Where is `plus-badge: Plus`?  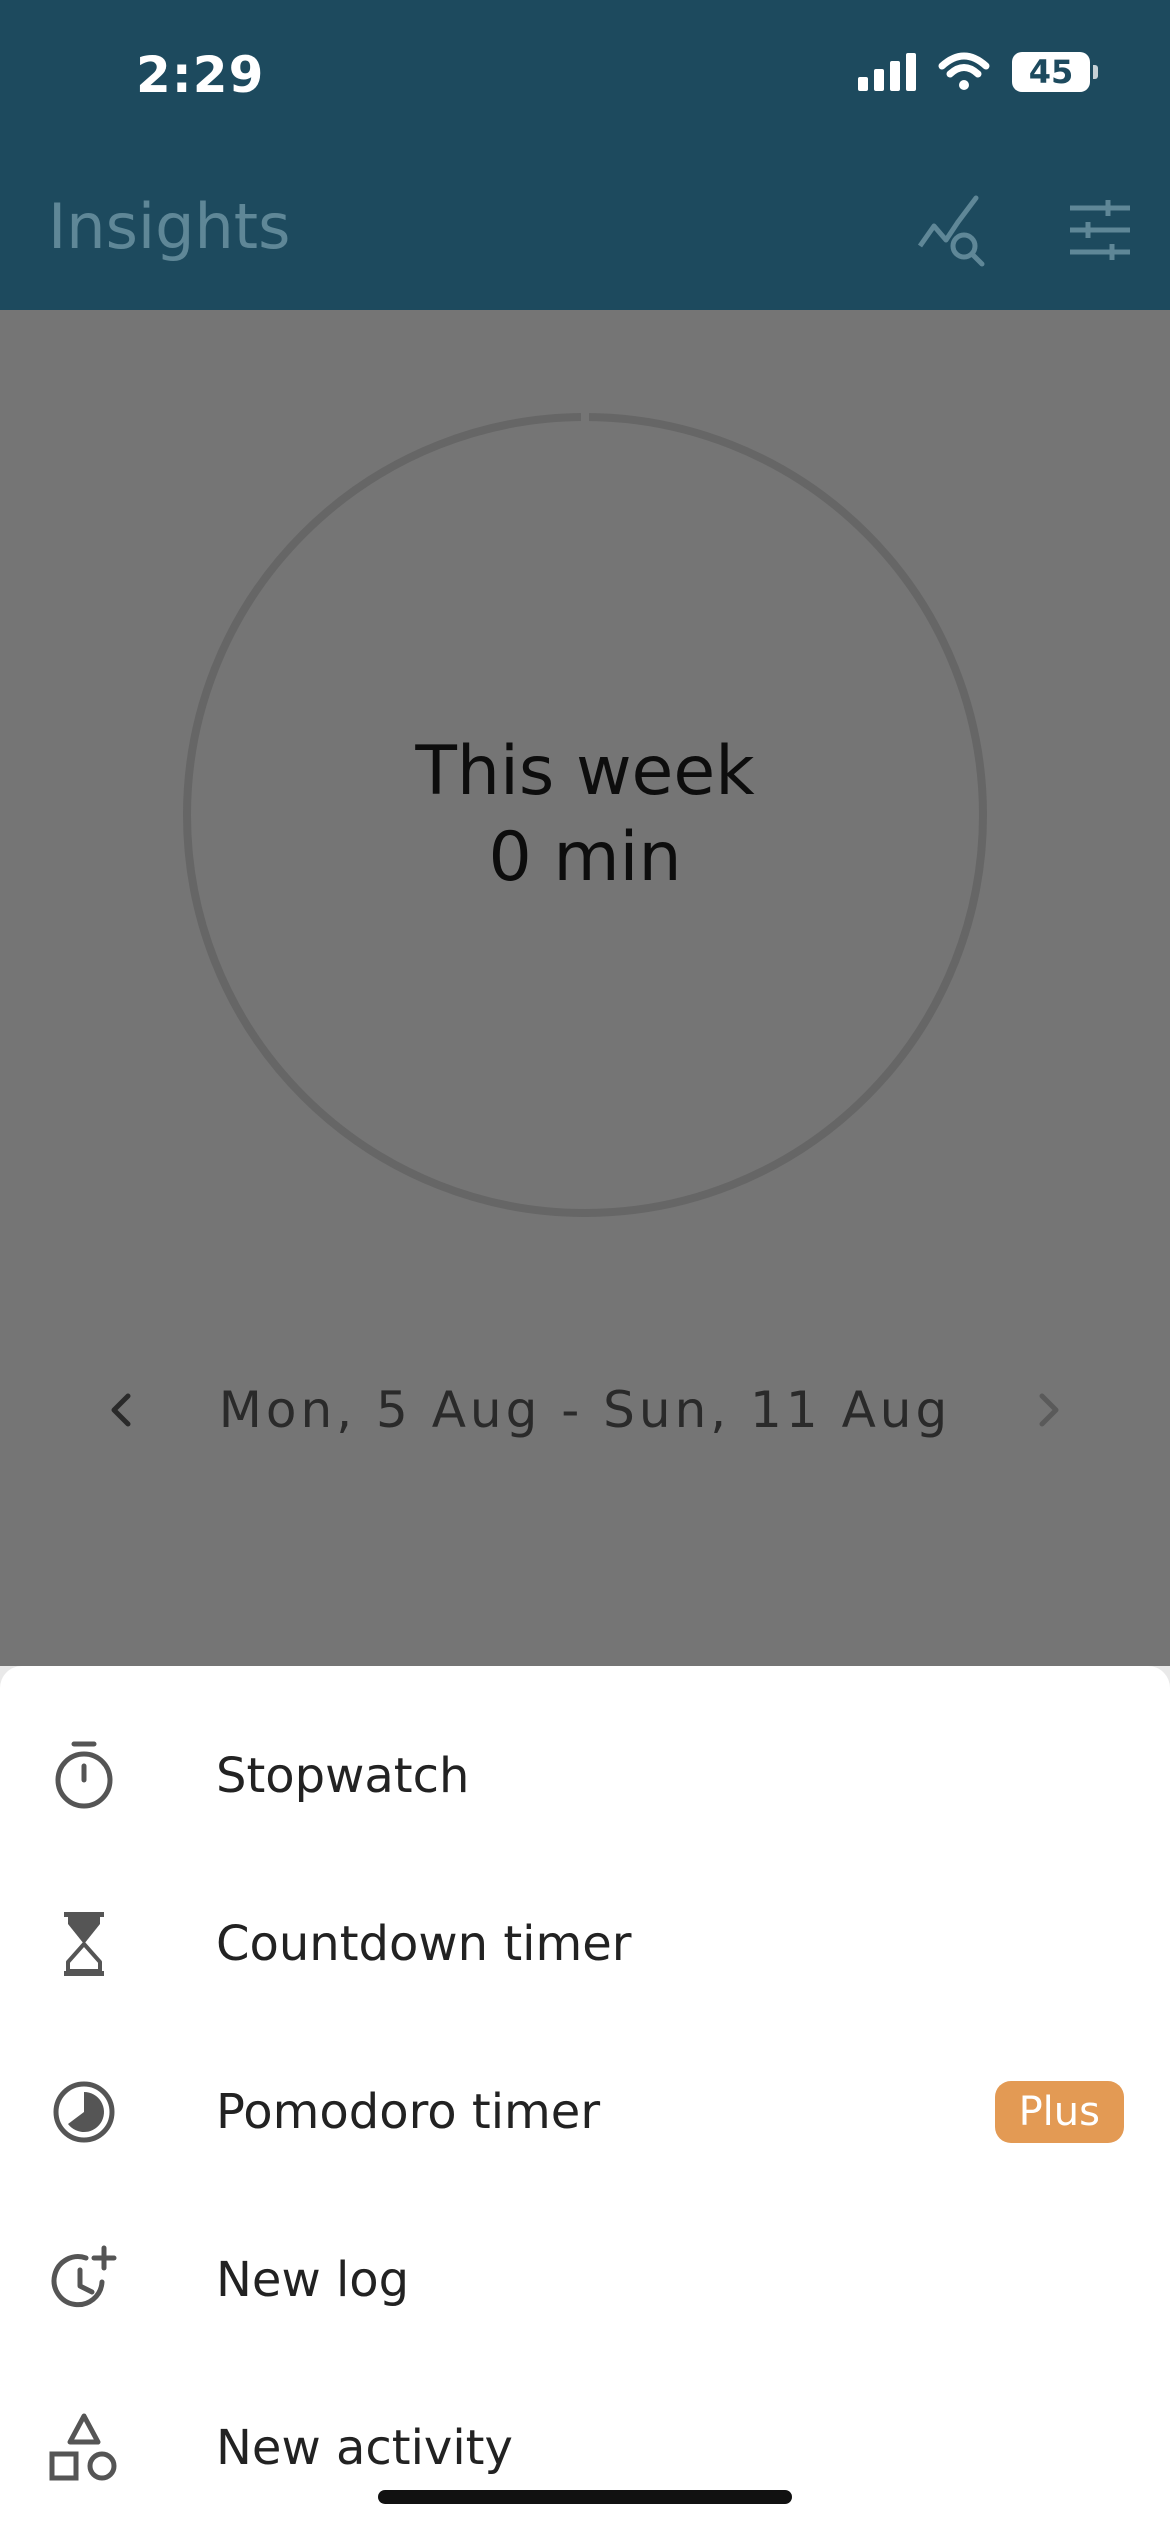 plus-badge: Plus is located at coordinates (1059, 2112).